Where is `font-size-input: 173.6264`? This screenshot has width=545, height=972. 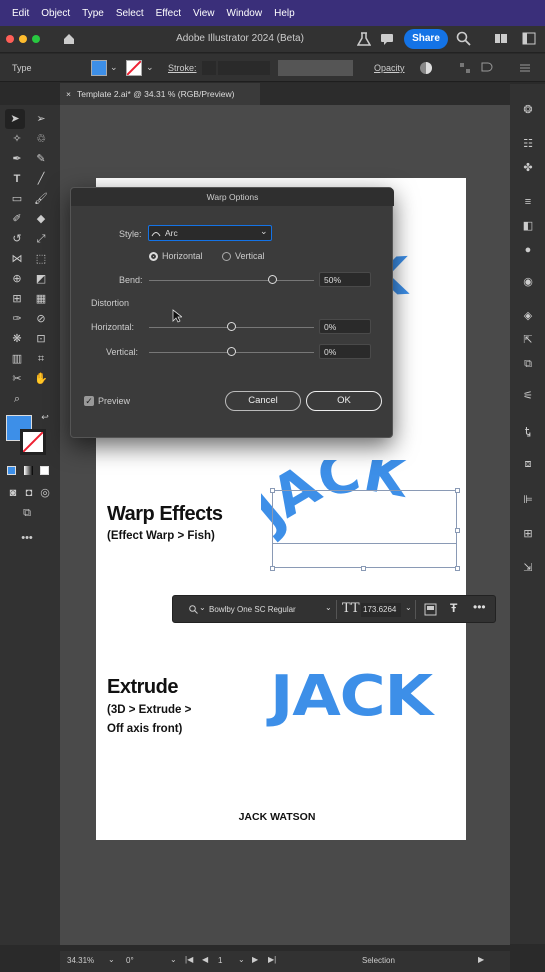 font-size-input: 173.6264 is located at coordinates (381, 610).